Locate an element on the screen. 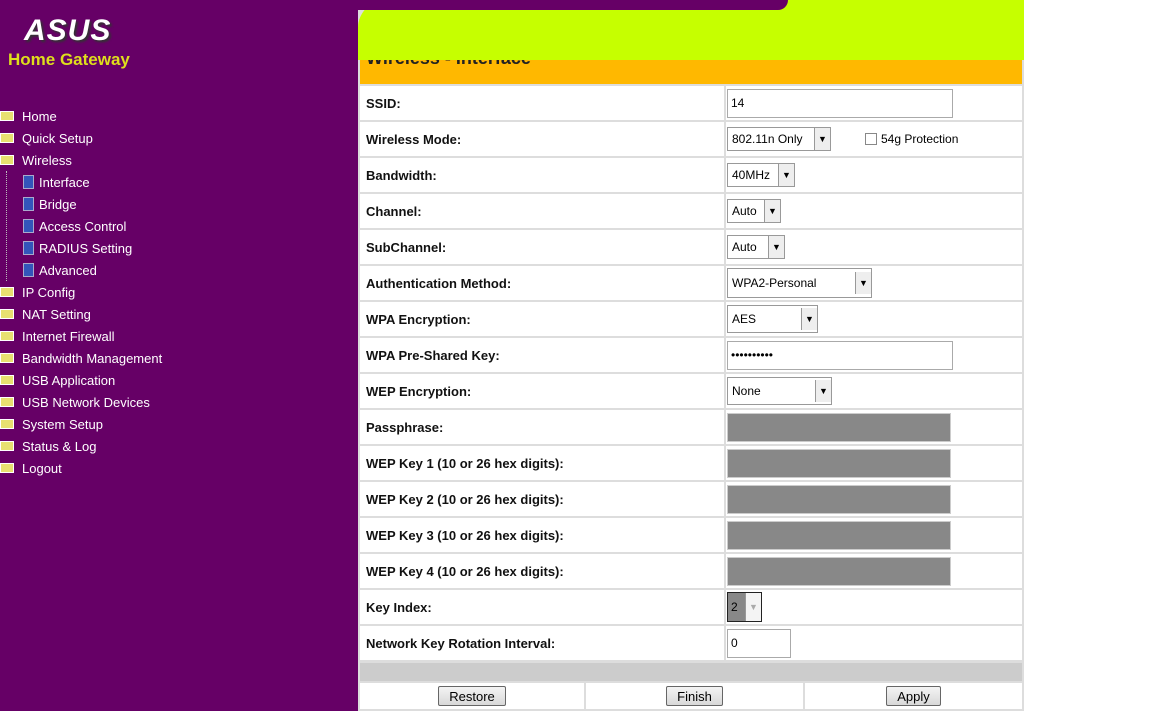  nav-internet-firewall: Internet Firewall is located at coordinates (81, 336).